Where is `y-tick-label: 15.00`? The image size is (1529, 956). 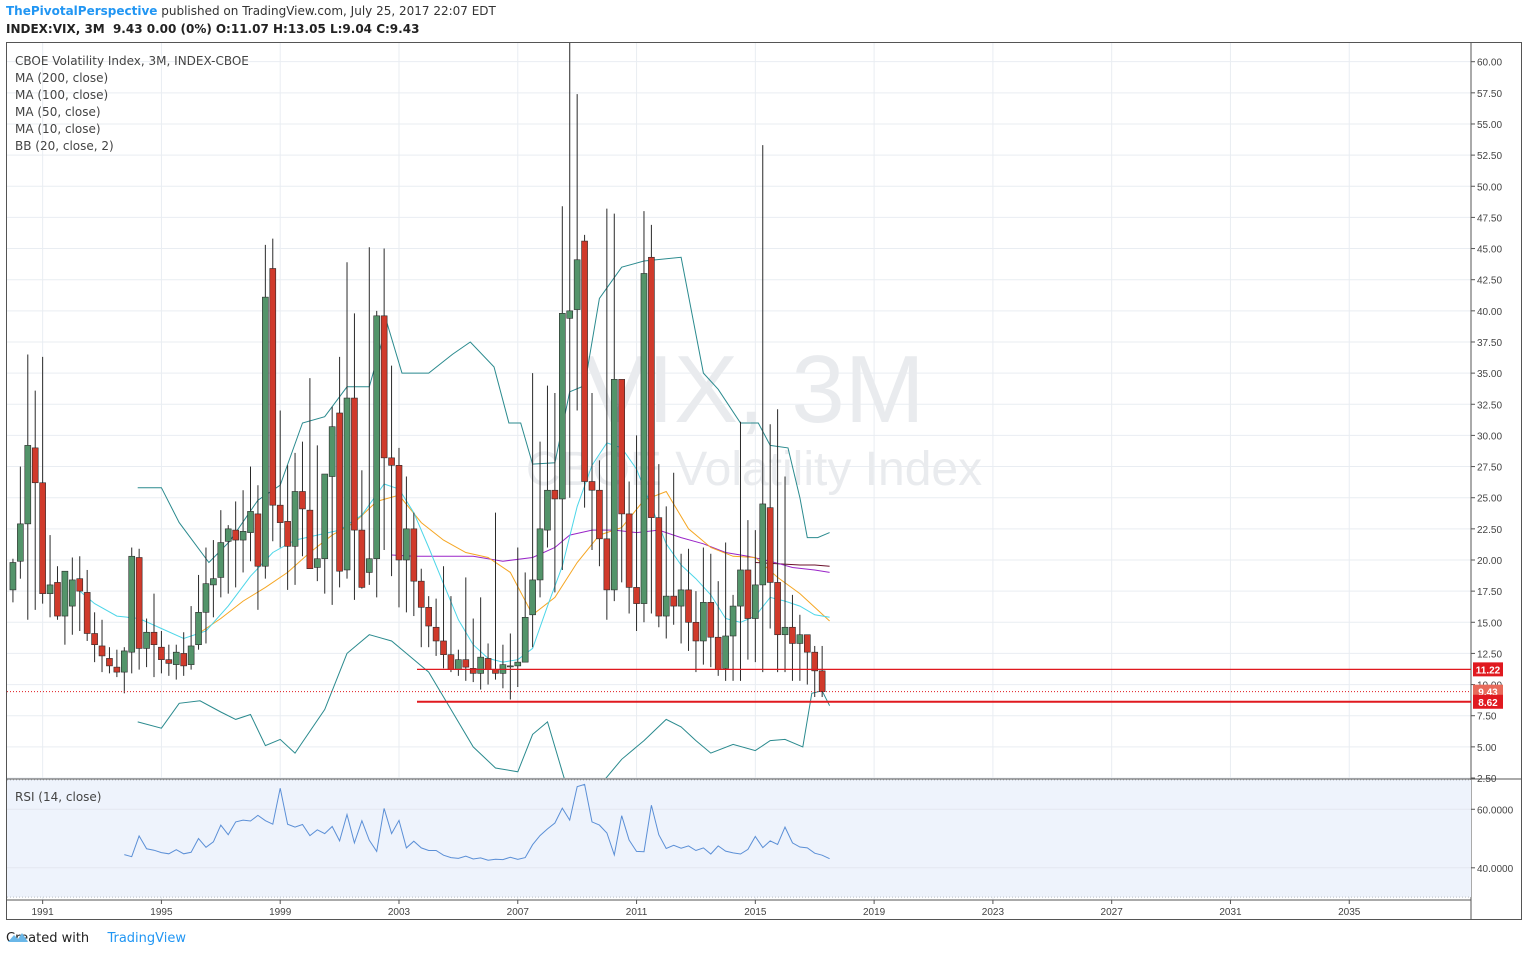 y-tick-label: 15.00 is located at coordinates (1489, 623).